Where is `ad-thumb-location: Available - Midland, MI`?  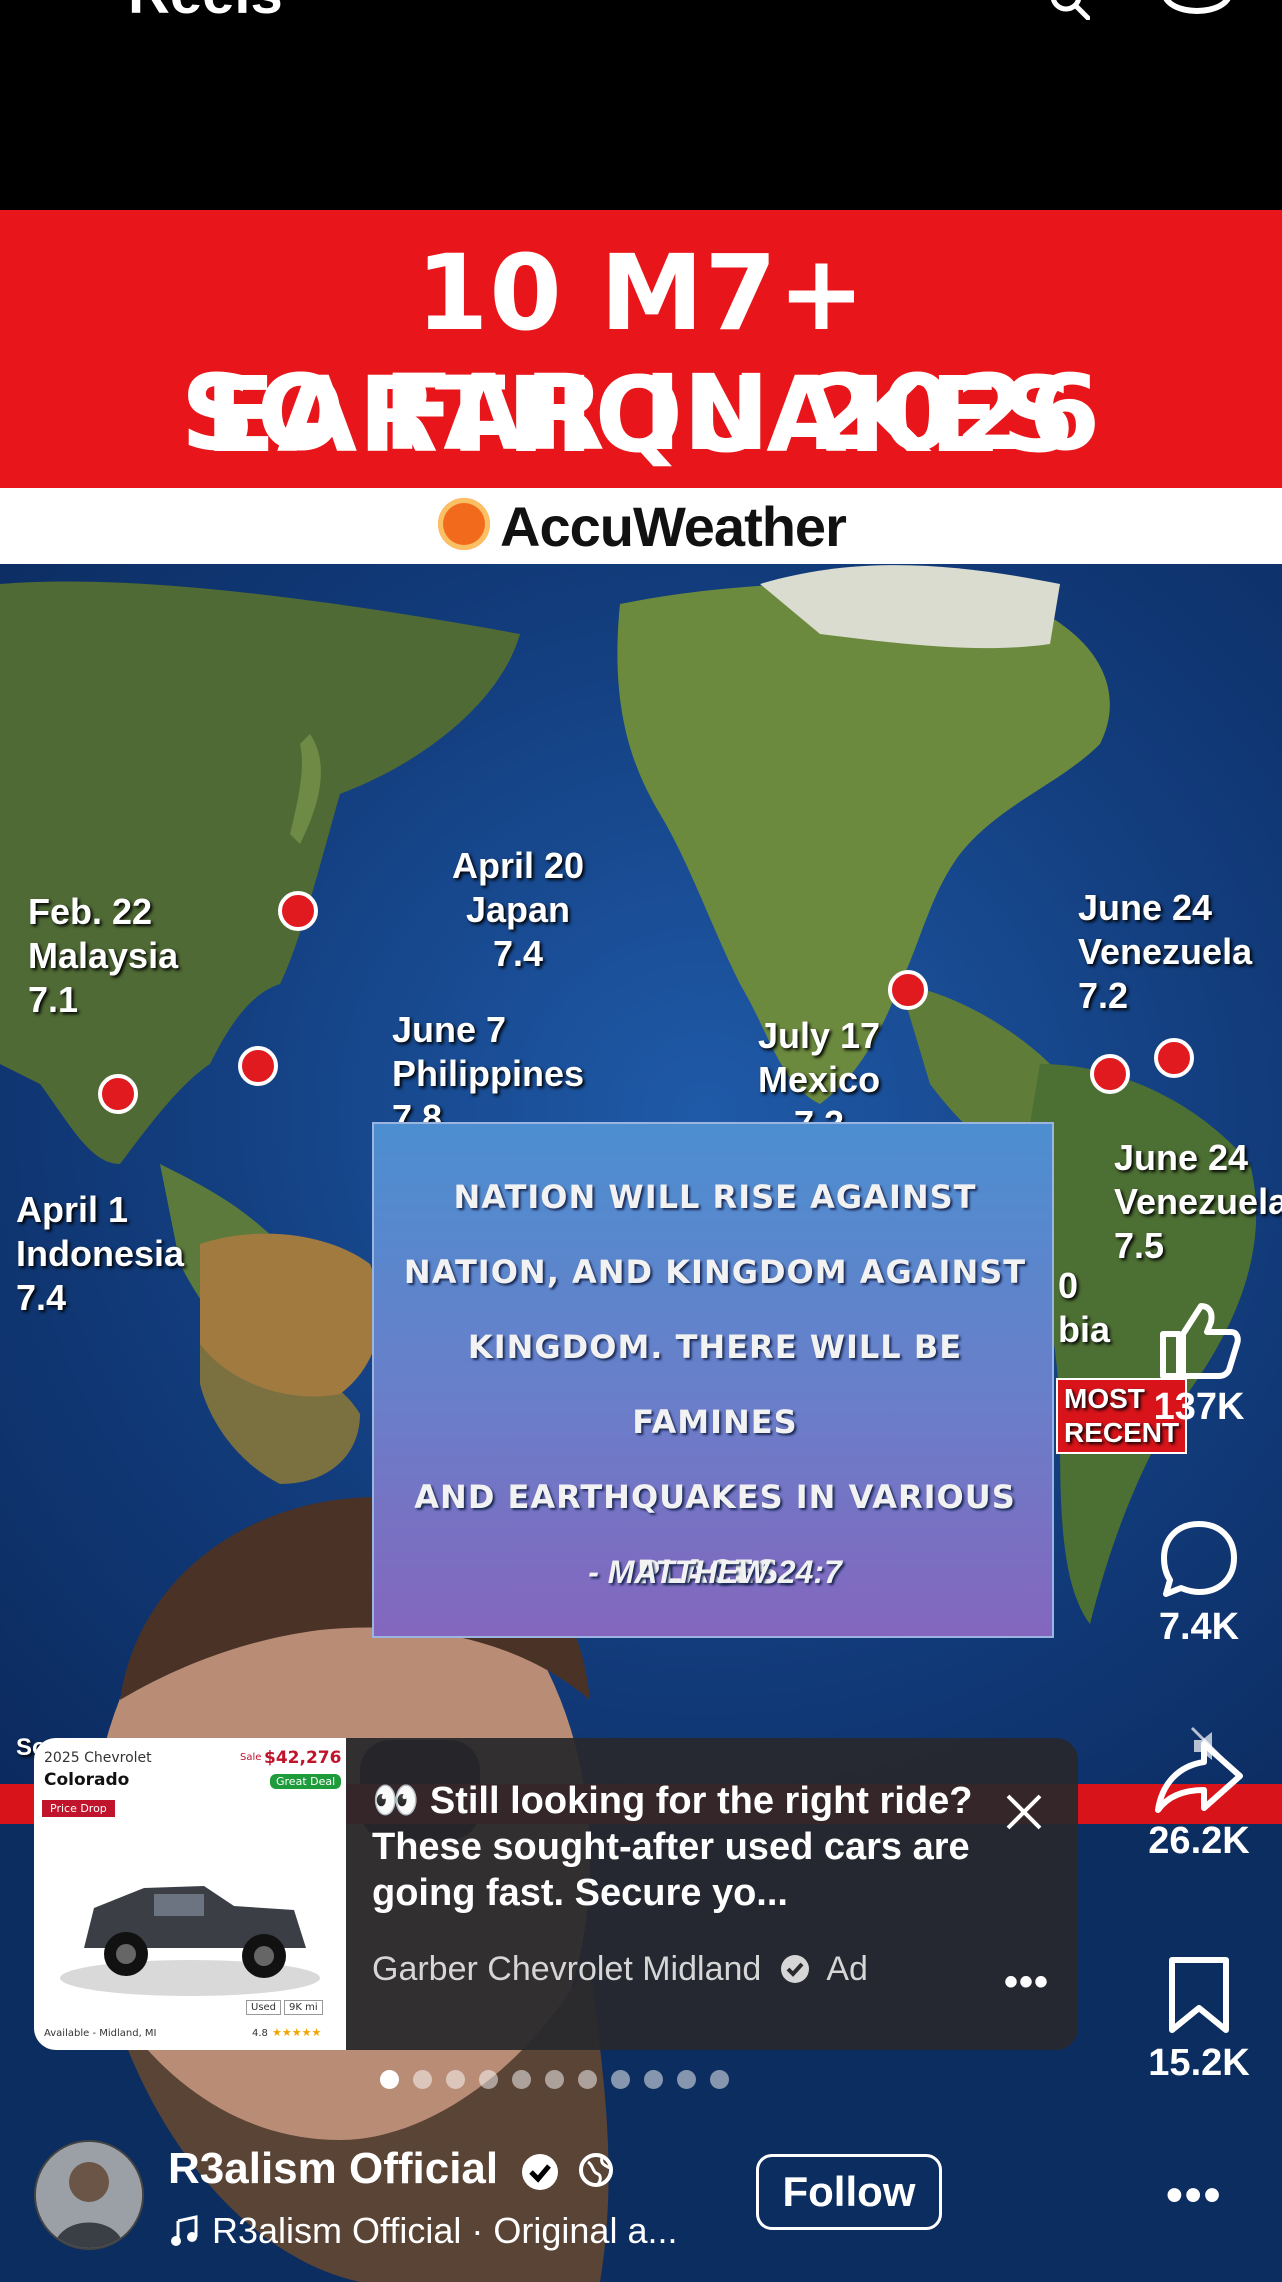 ad-thumb-location: Available - Midland, MI is located at coordinates (100, 2033).